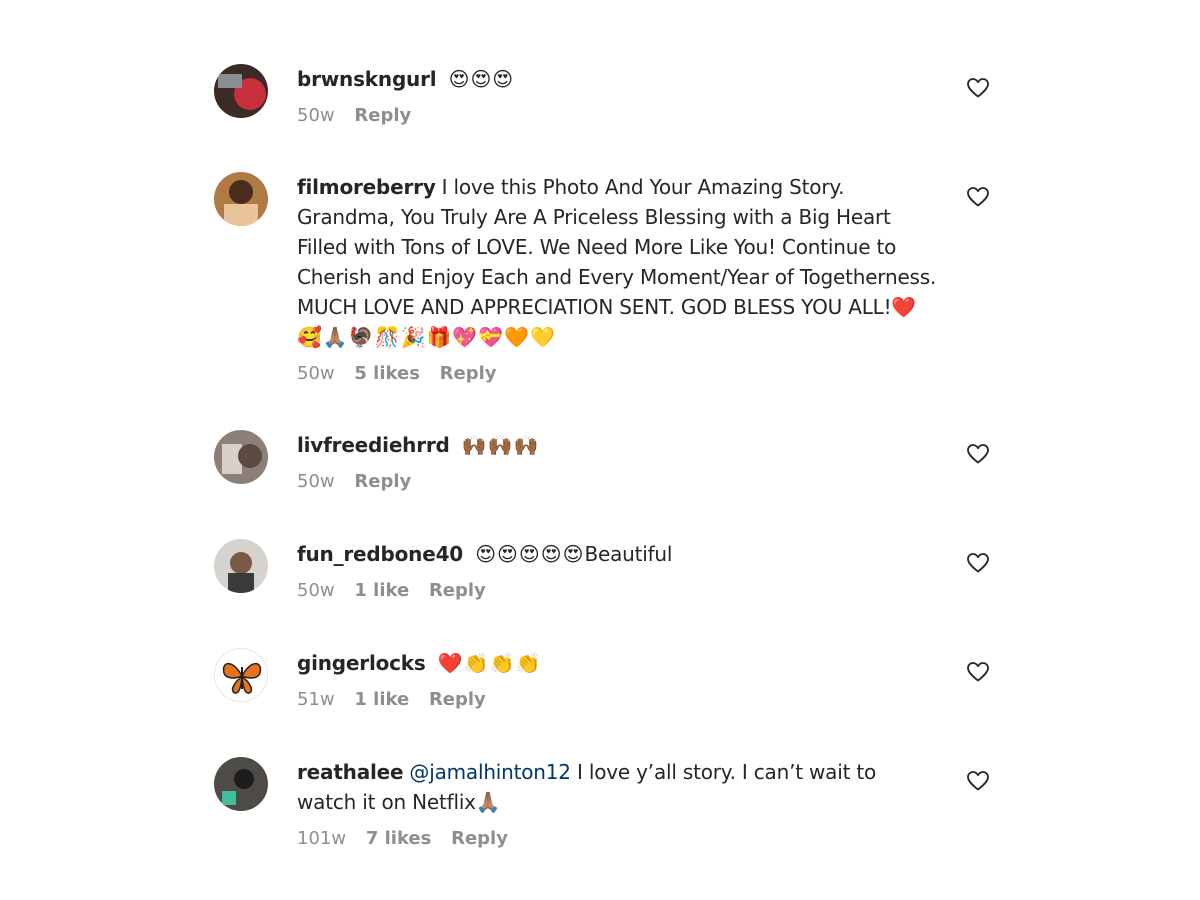 This screenshot has width=1200, height=900. I want to click on comment-text: brwnskngurl 😍😍😍, so click(617, 79).